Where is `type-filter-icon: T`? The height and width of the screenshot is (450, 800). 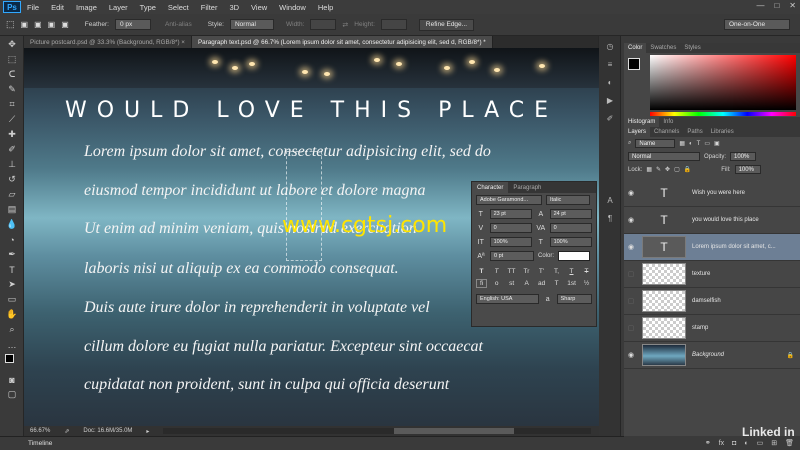 type-filter-icon: T is located at coordinates (699, 144).